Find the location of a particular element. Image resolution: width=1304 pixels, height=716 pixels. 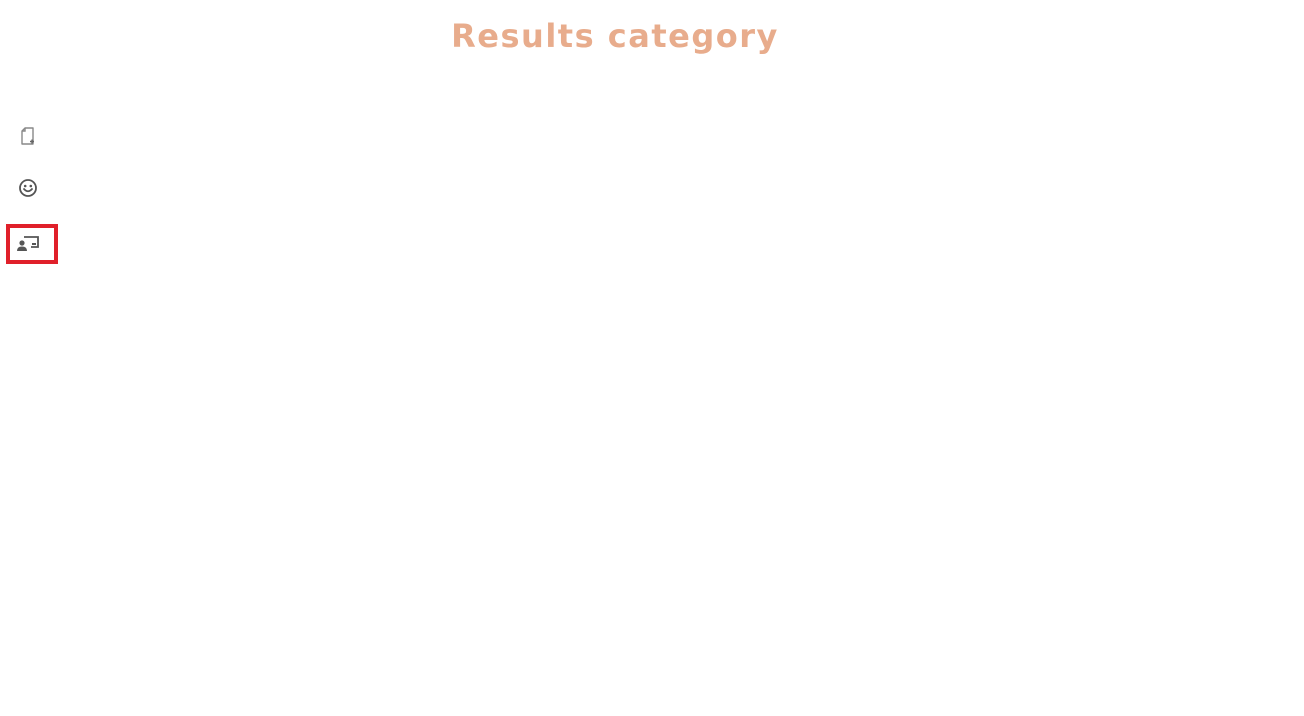

smiley-icon is located at coordinates (28, 188).